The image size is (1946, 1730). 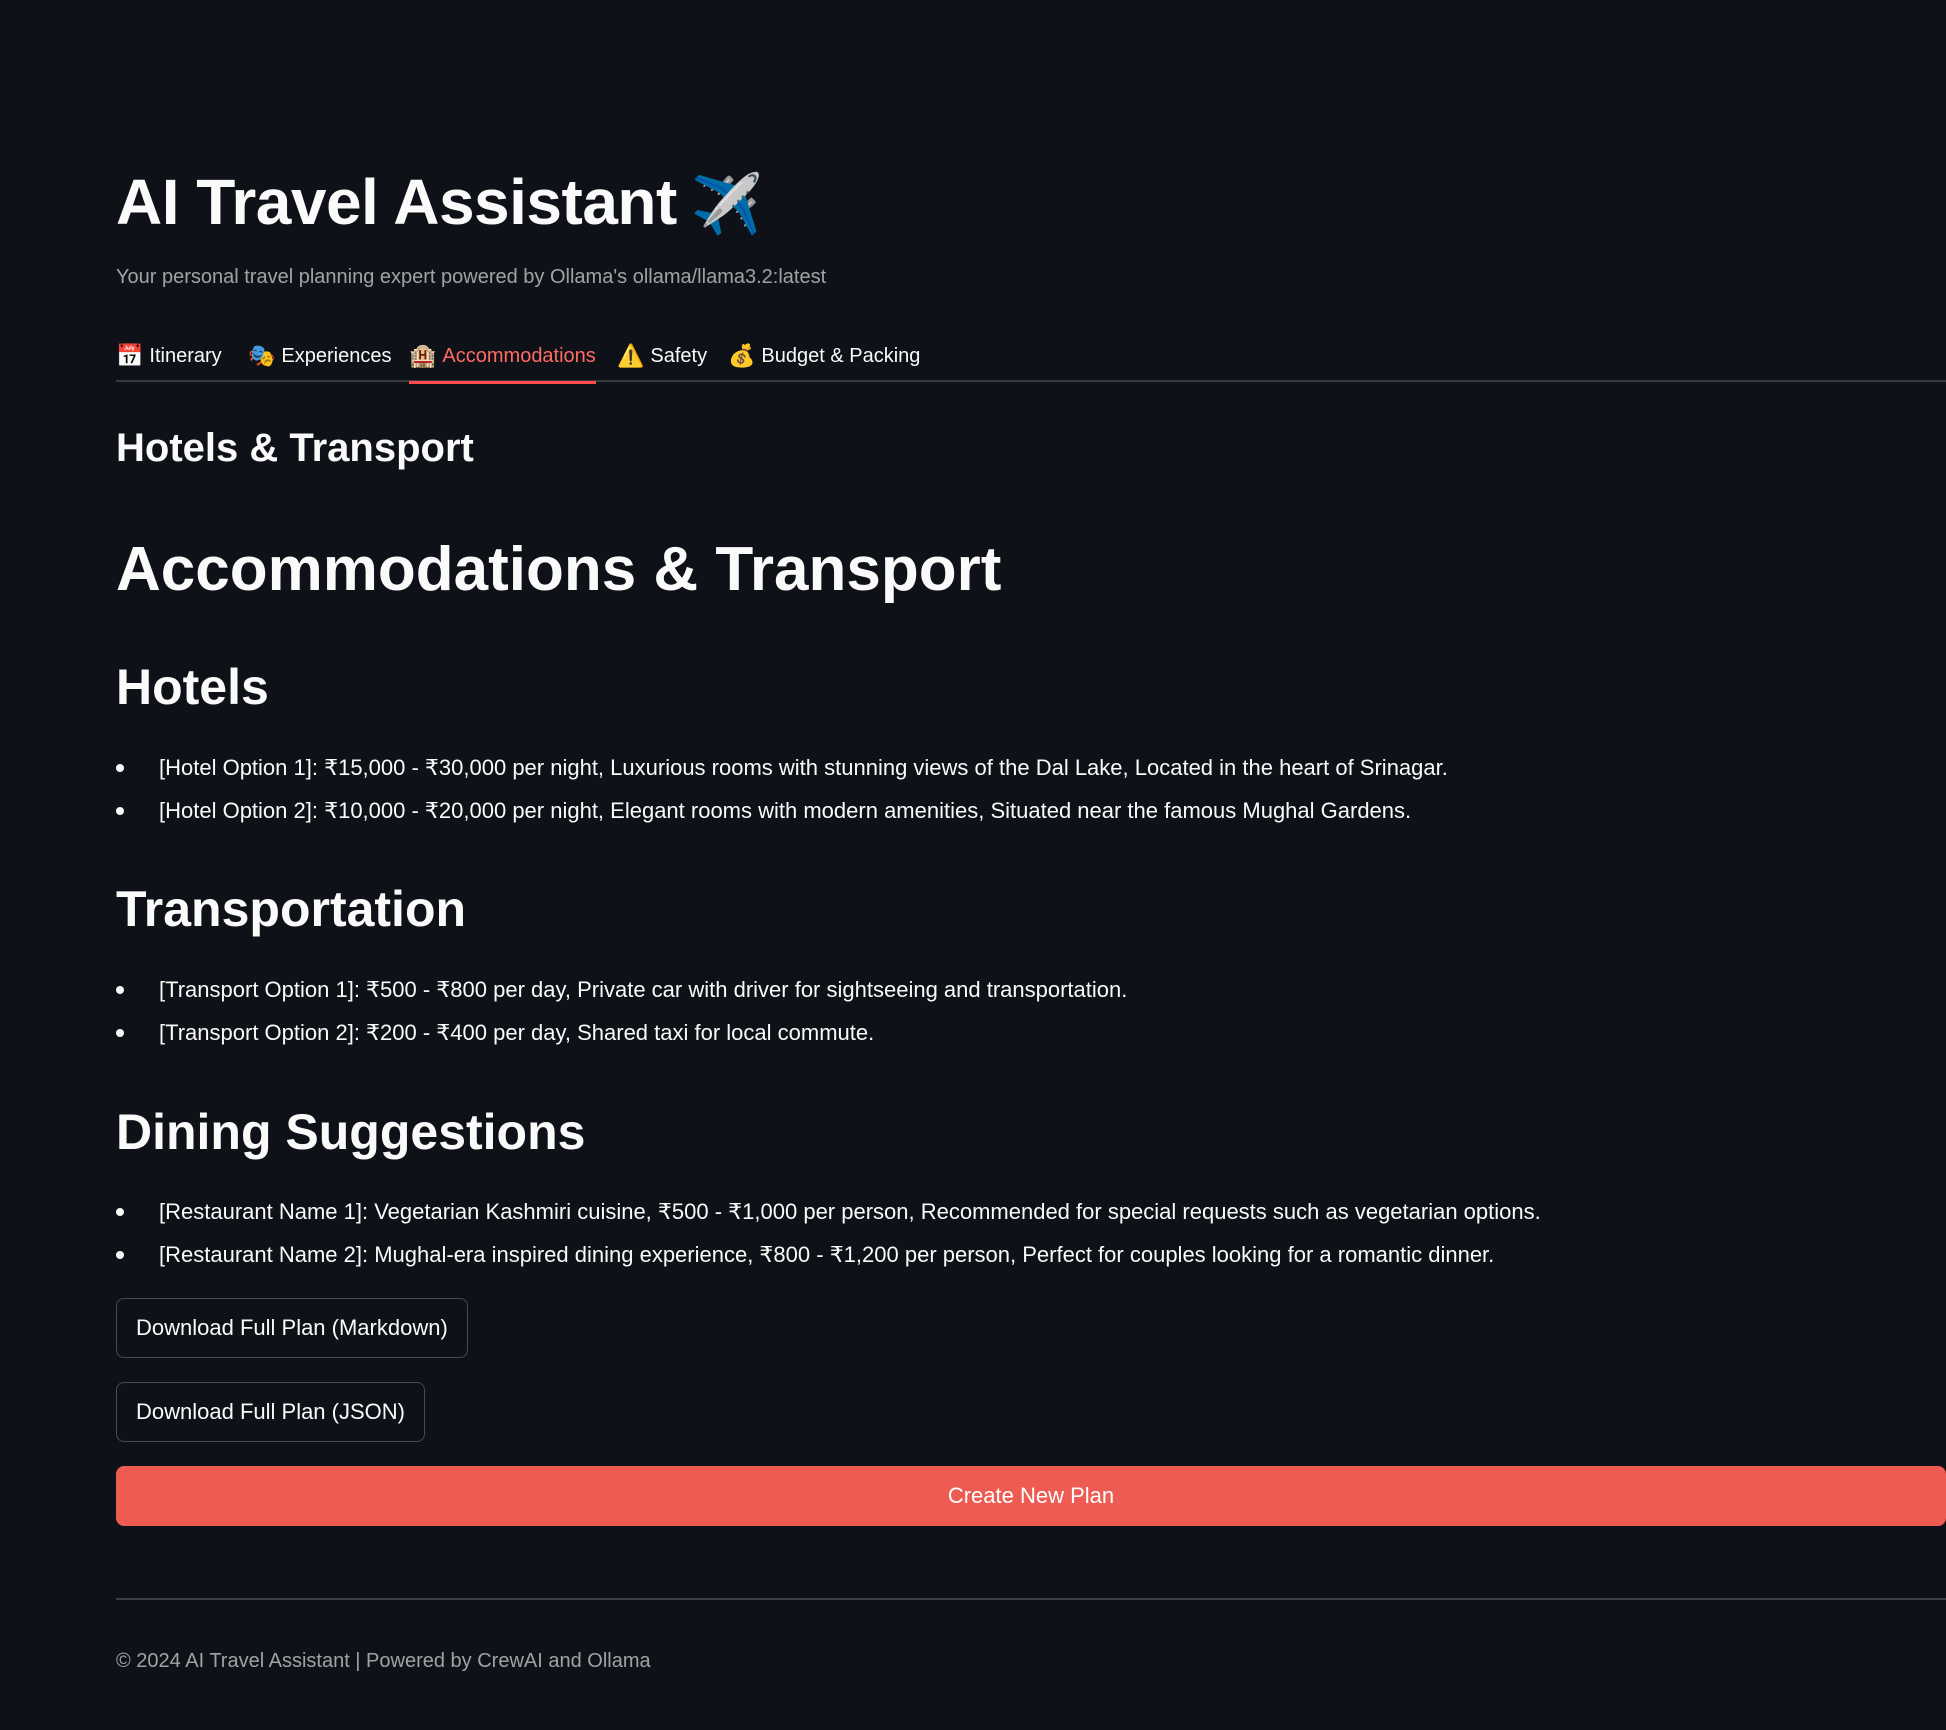 What do you see at coordinates (726, 204) in the screenshot?
I see `airplane-icon: ✈️` at bounding box center [726, 204].